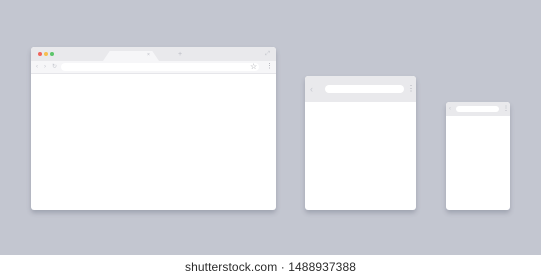  What do you see at coordinates (270, 267) in the screenshot?
I see `watermark-text: shutterstock.com · 1488937388` at bounding box center [270, 267].